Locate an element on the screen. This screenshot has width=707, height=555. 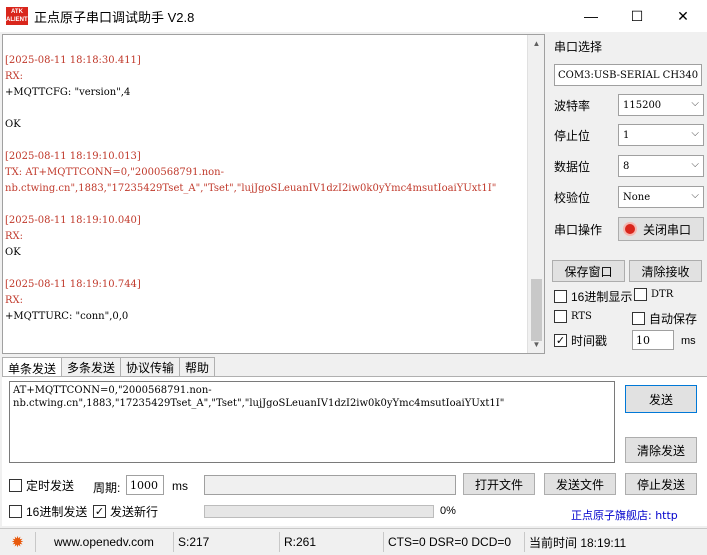
period-input: 1000 is located at coordinates (145, 485).